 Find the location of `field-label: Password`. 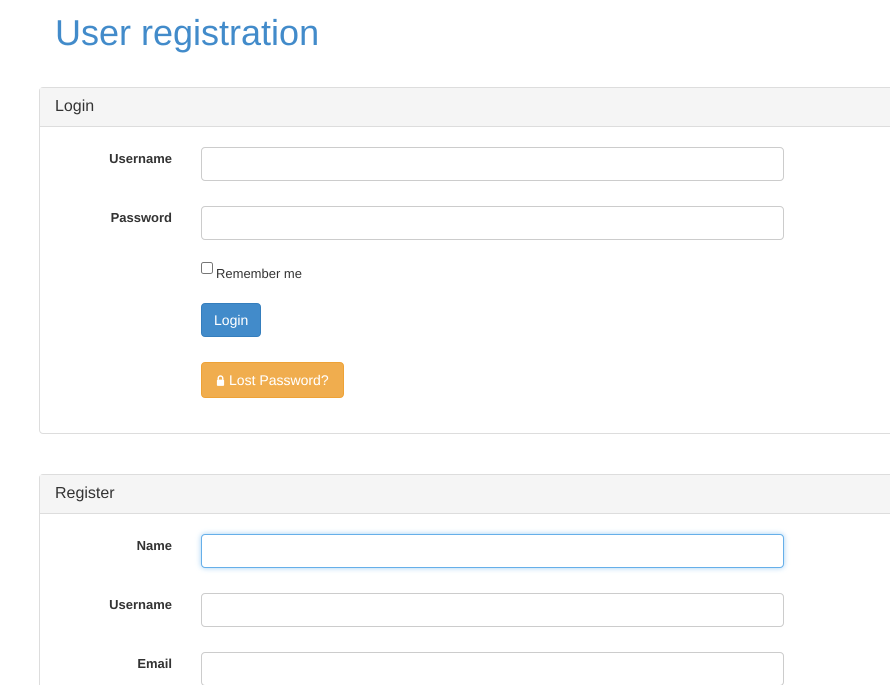

field-label: Password is located at coordinates (141, 217).